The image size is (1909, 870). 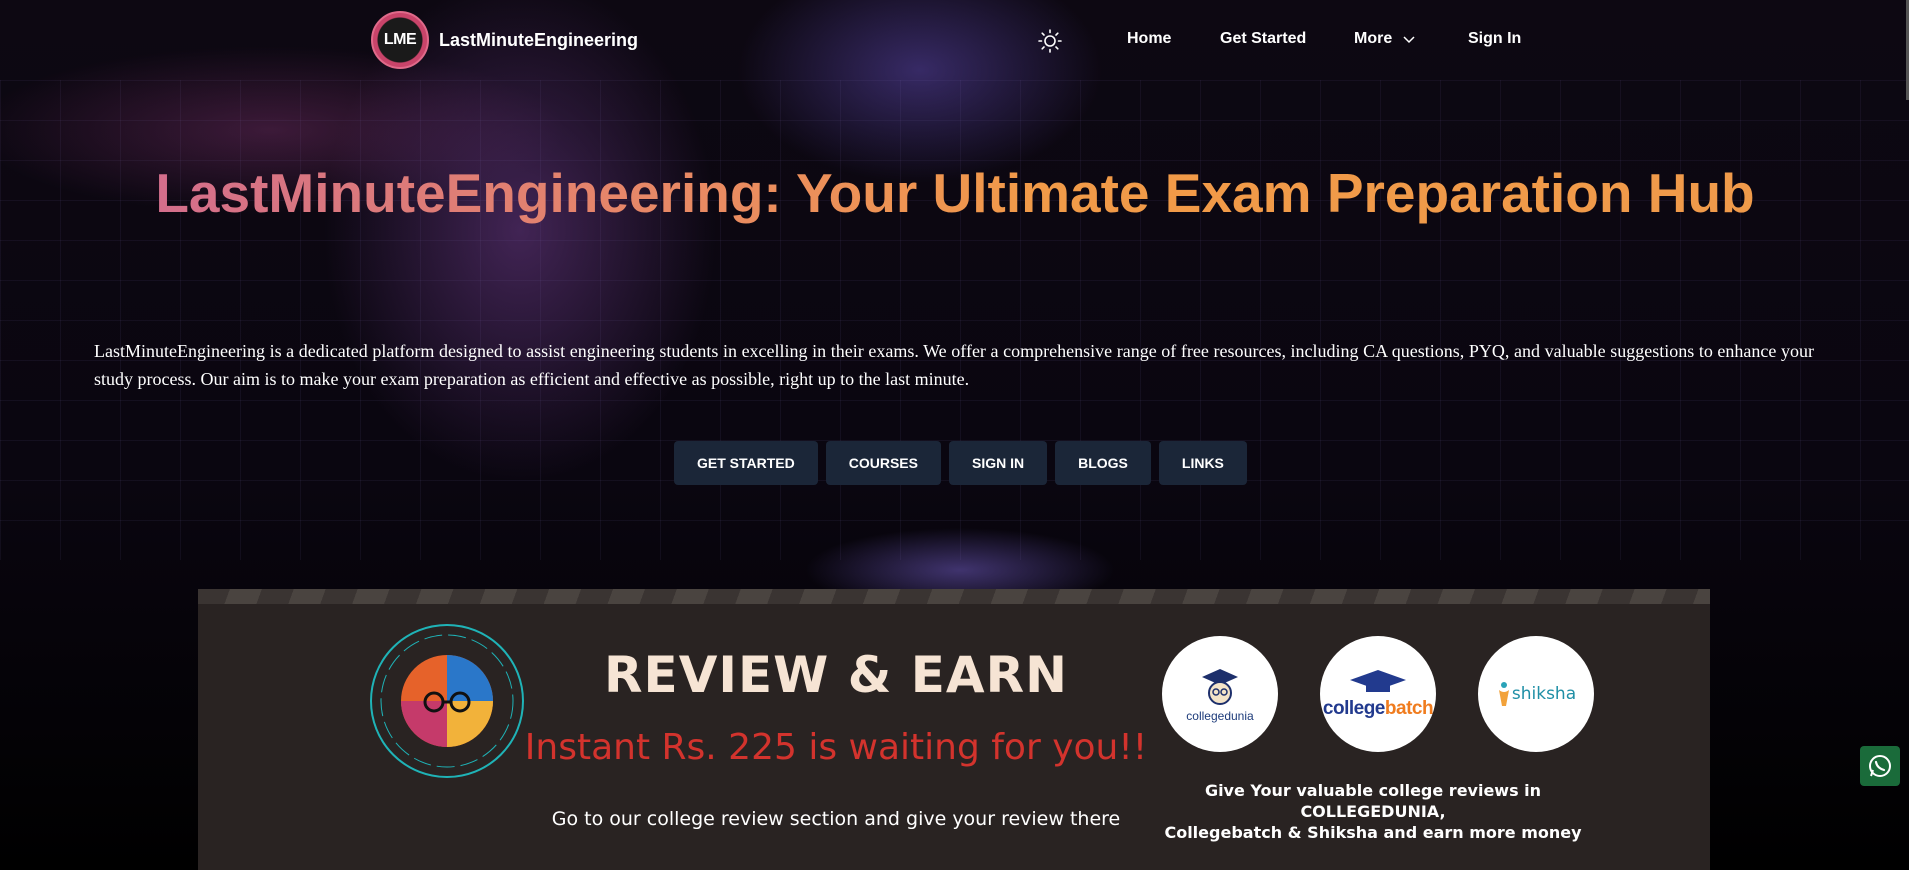 I want to click on shiksha-name: shiksha, so click(x=1544, y=694).